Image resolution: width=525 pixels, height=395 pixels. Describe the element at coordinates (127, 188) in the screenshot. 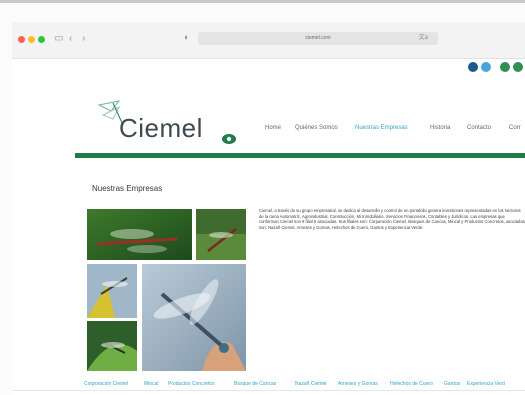

I see `page-heading: Nuestras Empresas` at that location.